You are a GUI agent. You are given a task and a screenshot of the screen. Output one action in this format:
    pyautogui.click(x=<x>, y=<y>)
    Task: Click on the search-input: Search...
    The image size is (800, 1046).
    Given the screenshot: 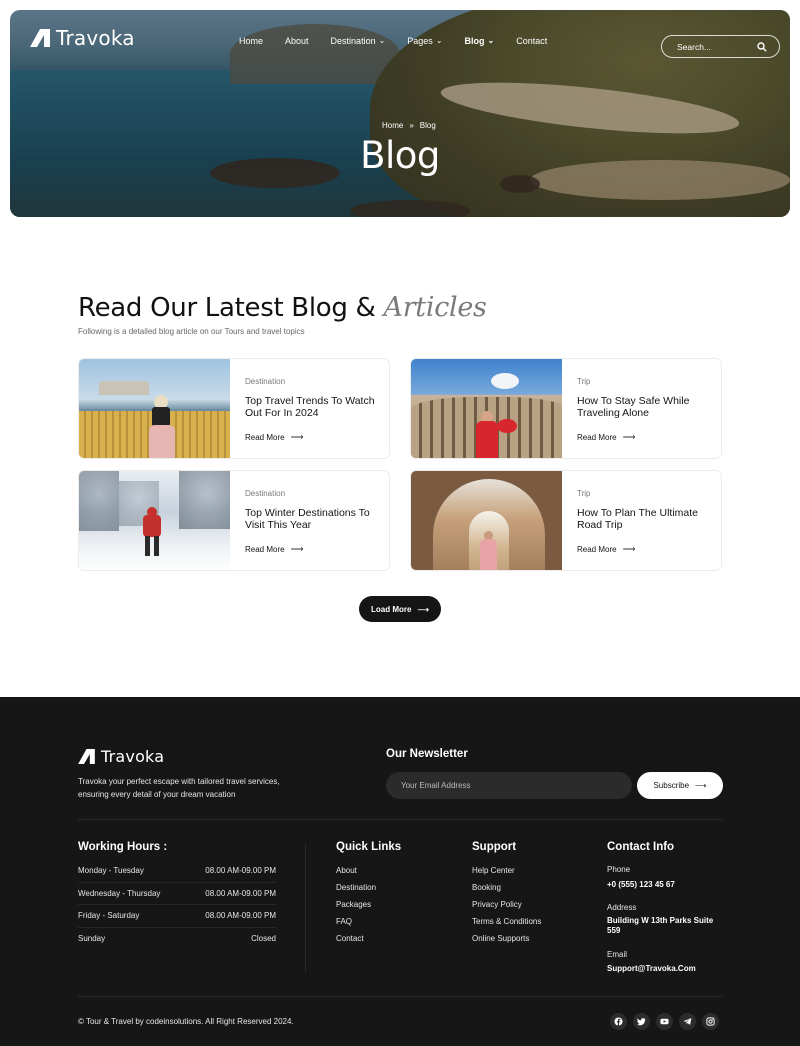 What is the action you would take?
    pyautogui.click(x=720, y=46)
    